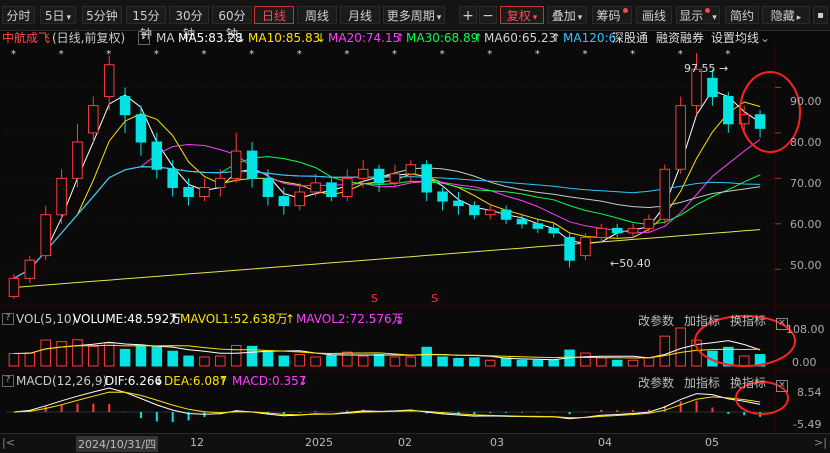 Image resolution: width=830 pixels, height=453 pixels. I want to click on close-icon: ×, so click(782, 386).